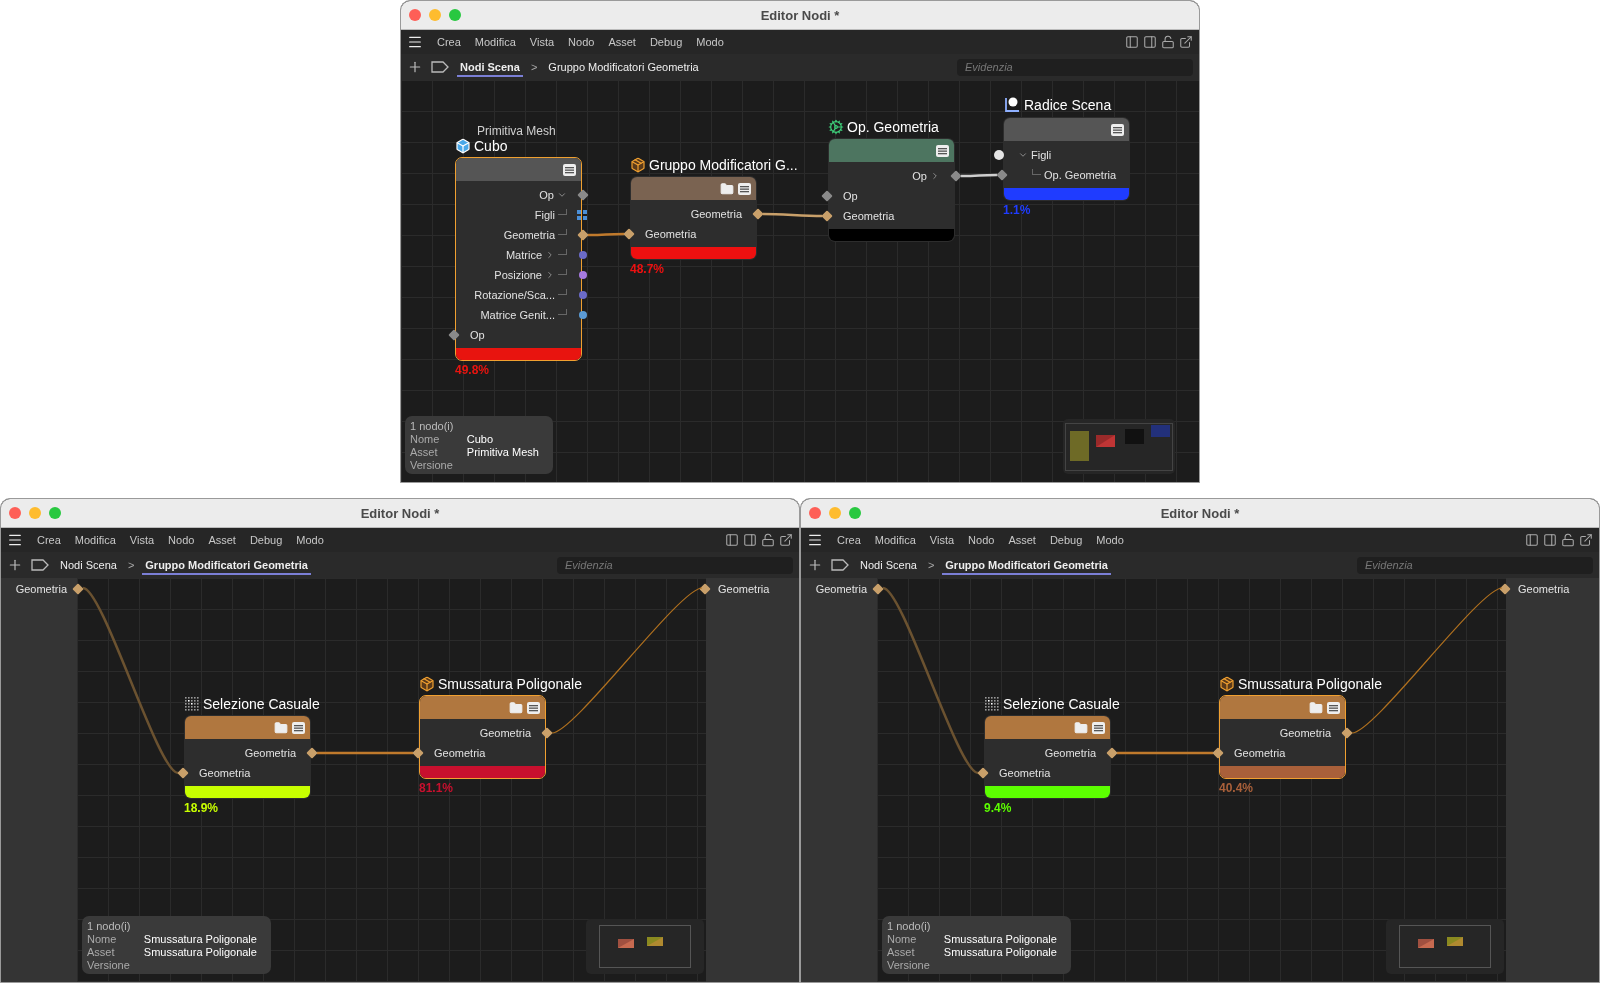  I want to click on window-title: Editor Nodi *, so click(1200, 513).